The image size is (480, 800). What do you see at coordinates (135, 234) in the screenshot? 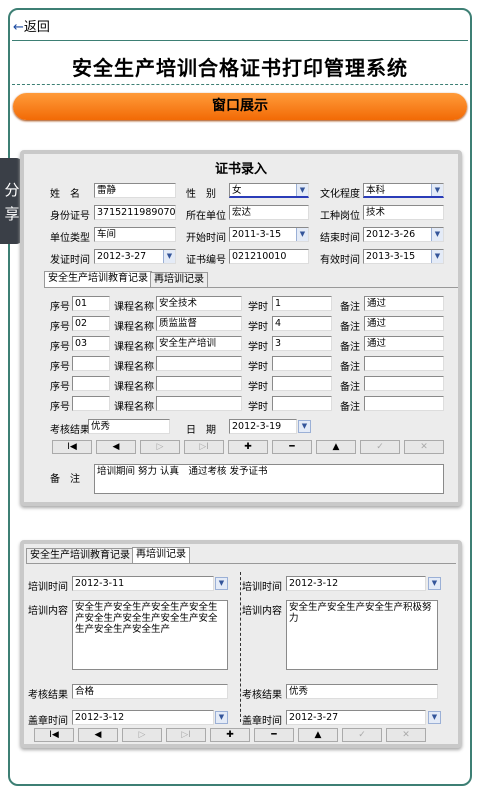
I see `unit-type-field: 车间` at bounding box center [135, 234].